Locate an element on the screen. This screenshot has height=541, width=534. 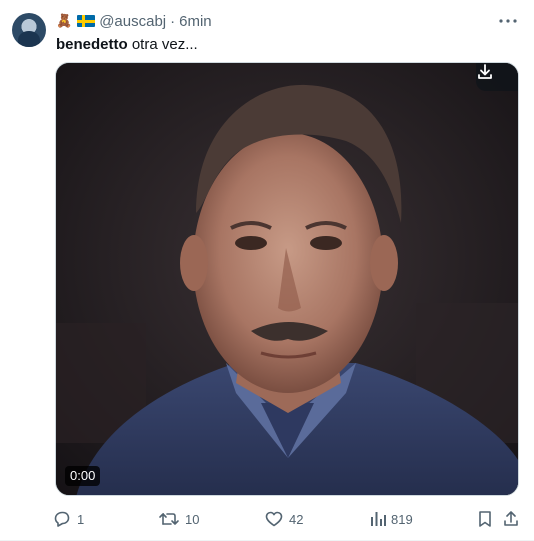
action-bar: 1 10 42 819 is located at coordinates (287, 519).